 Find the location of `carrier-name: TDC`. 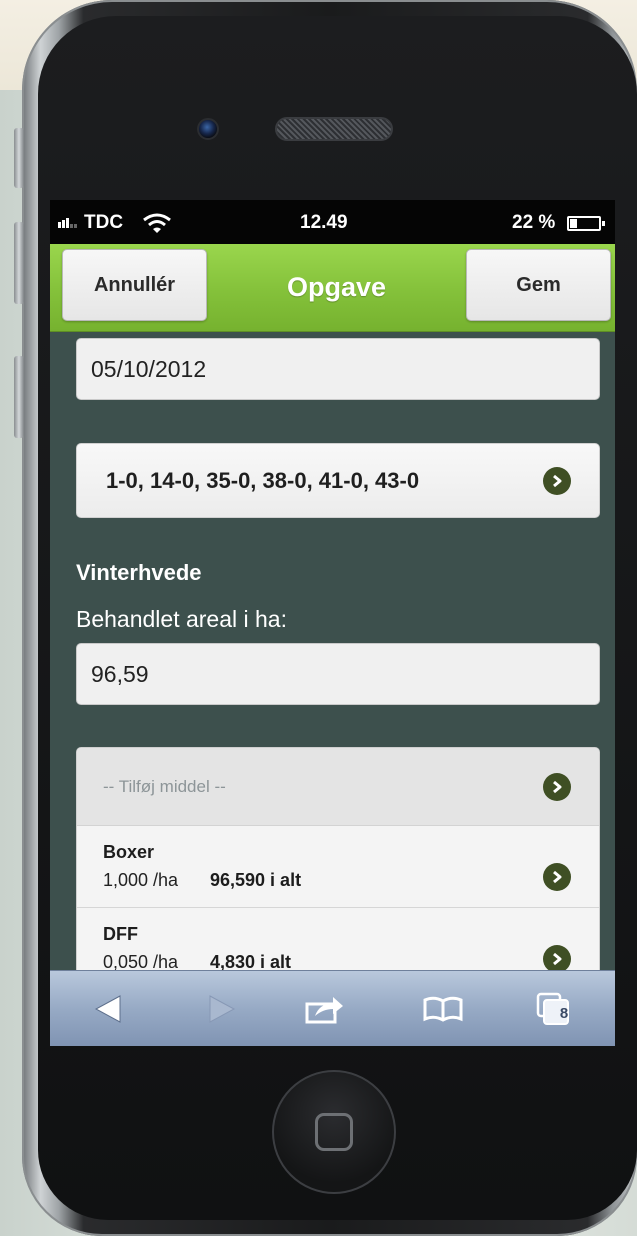

carrier-name: TDC is located at coordinates (104, 222).